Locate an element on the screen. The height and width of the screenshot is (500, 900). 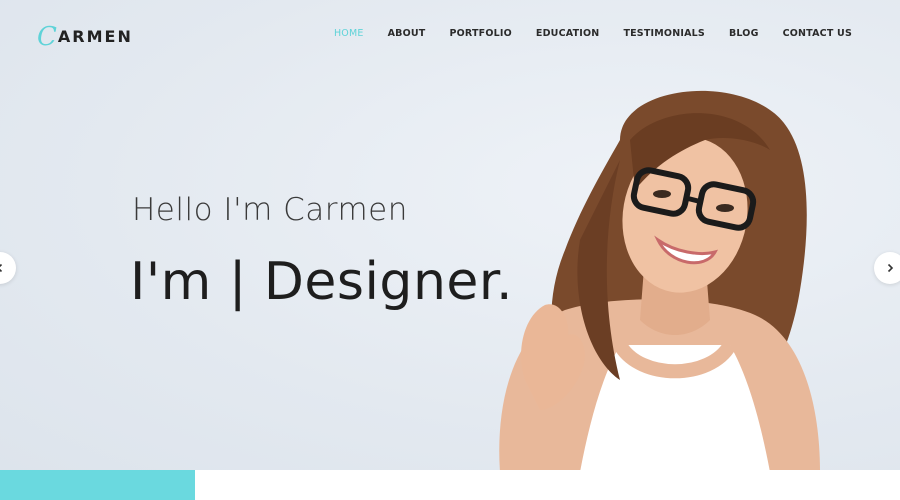
slider-prev-button is located at coordinates (8, 268).